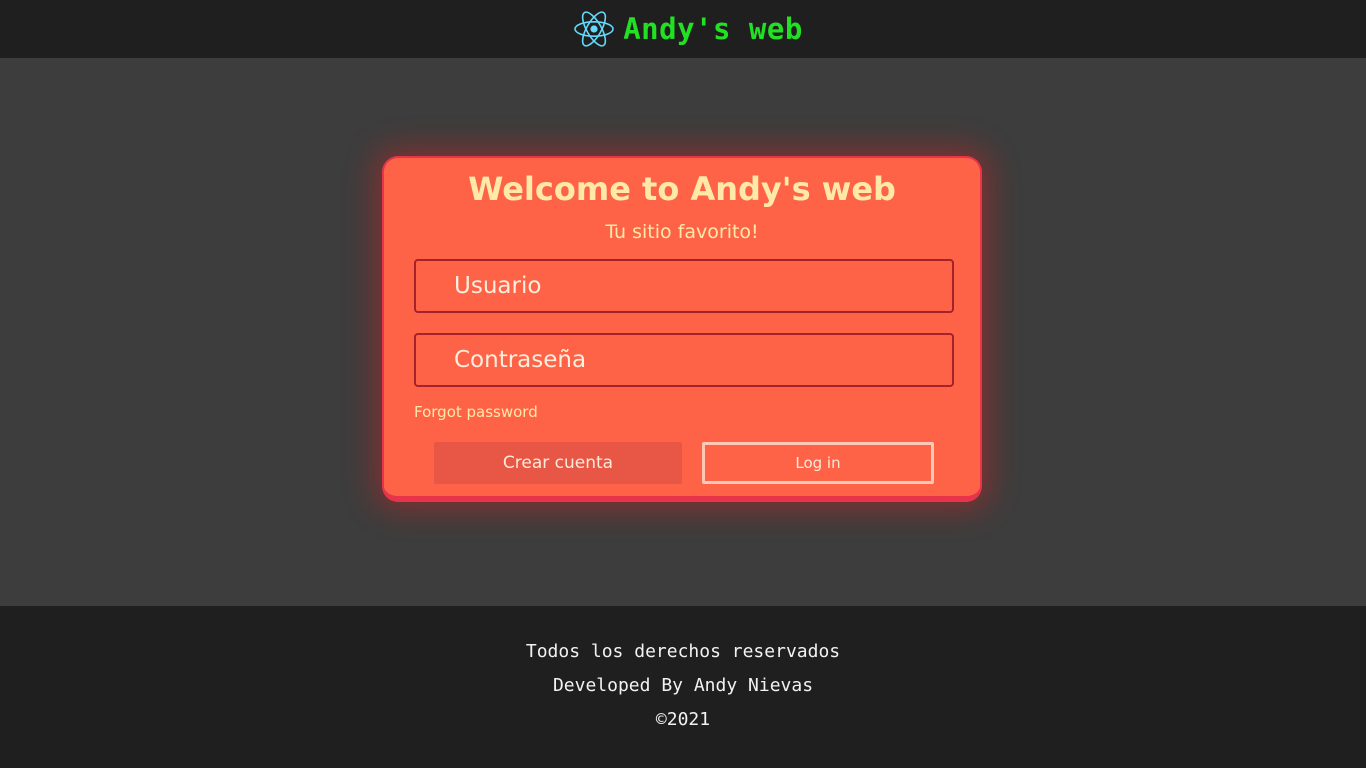 The image size is (1366, 768). Describe the element at coordinates (683, 719) in the screenshot. I see `footer-copyright-text: ©2021` at that location.